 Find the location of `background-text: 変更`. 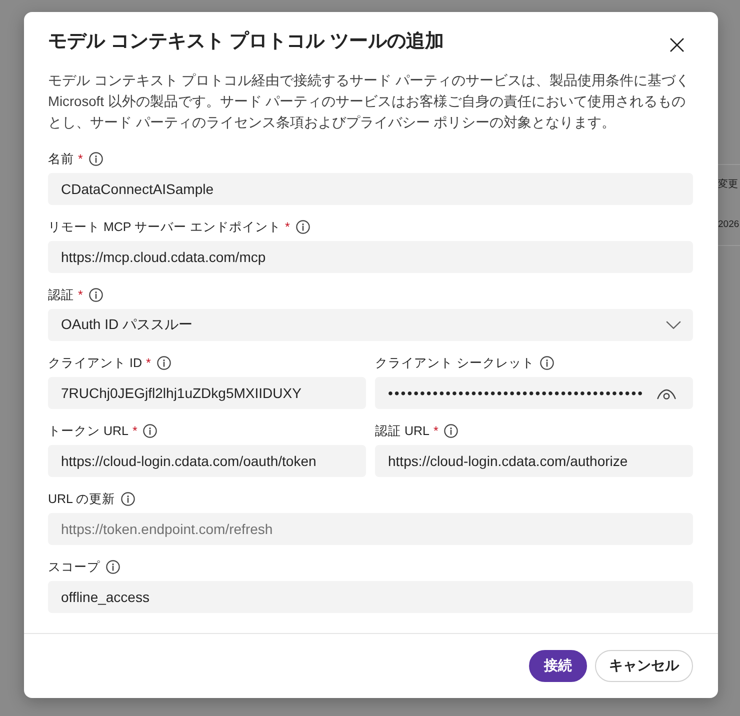

background-text: 変更 is located at coordinates (728, 185).